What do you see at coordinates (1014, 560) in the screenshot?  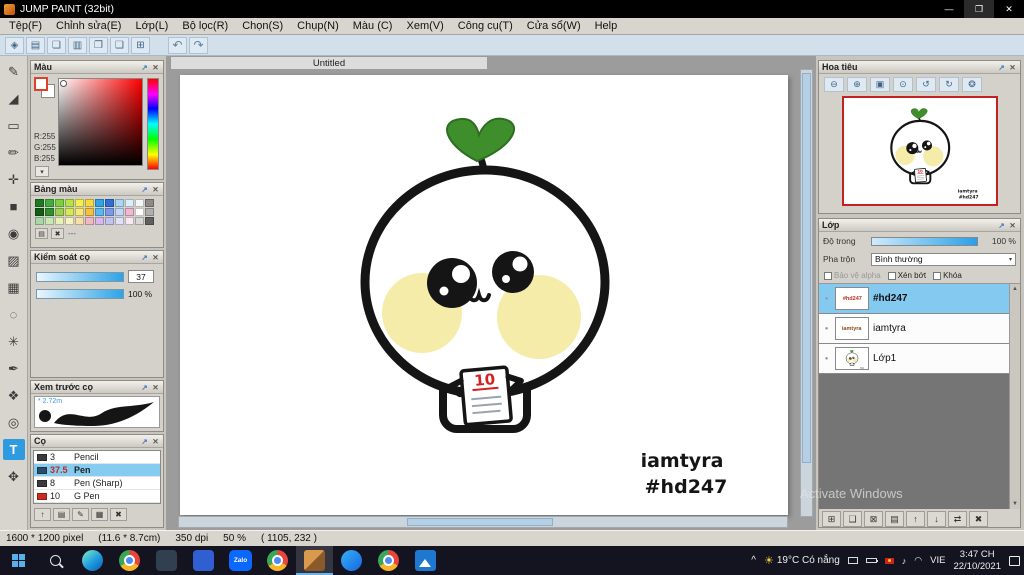 I see `action-center-icon` at bounding box center [1014, 560].